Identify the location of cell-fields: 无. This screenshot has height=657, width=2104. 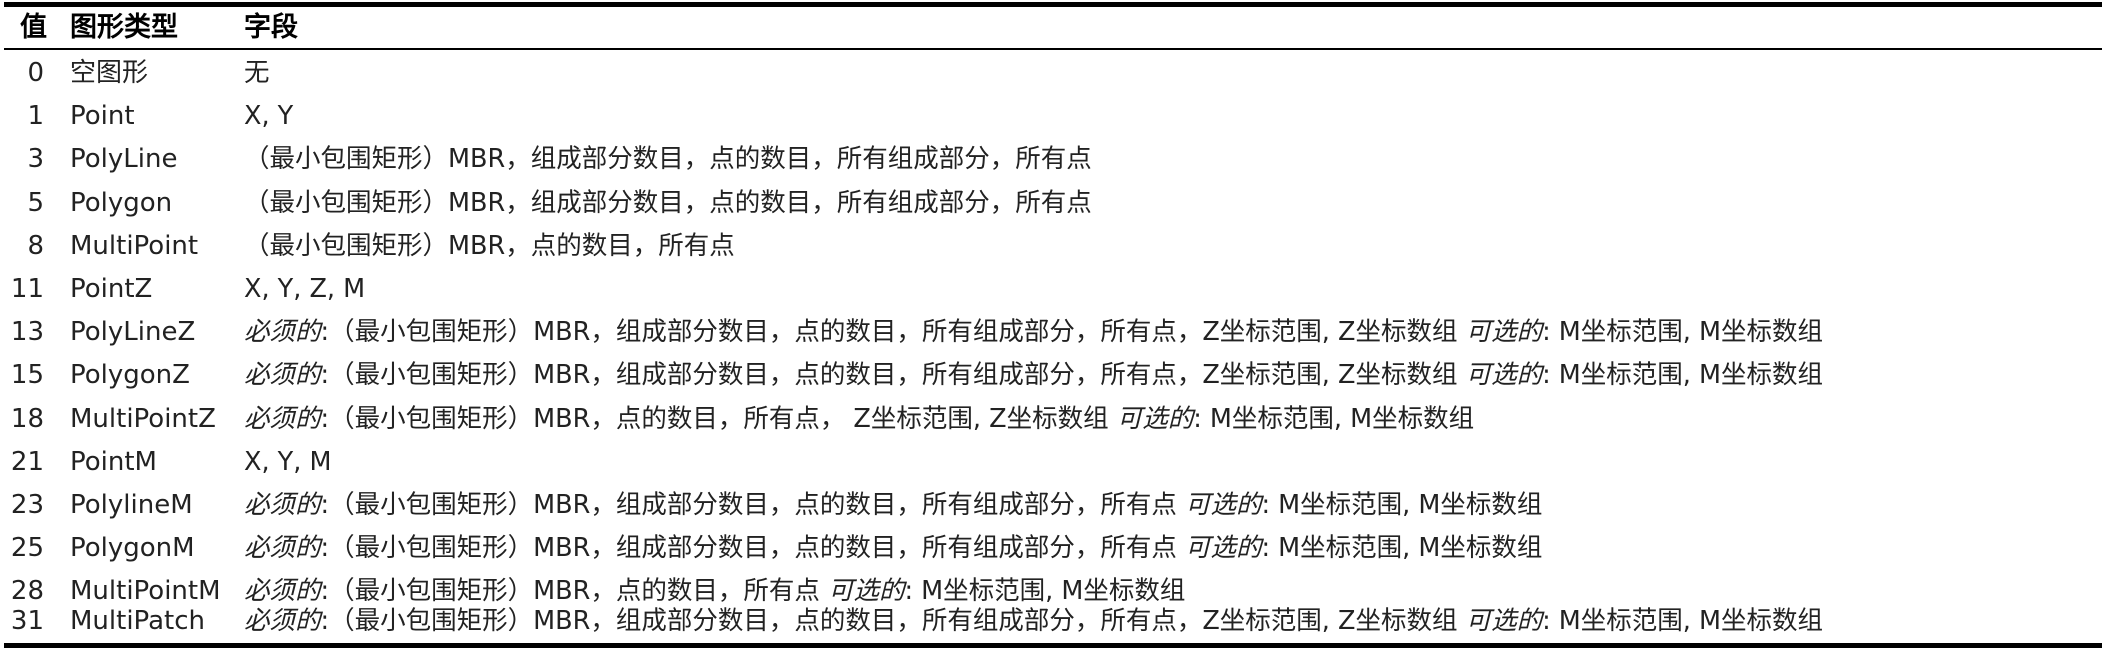
(257, 73).